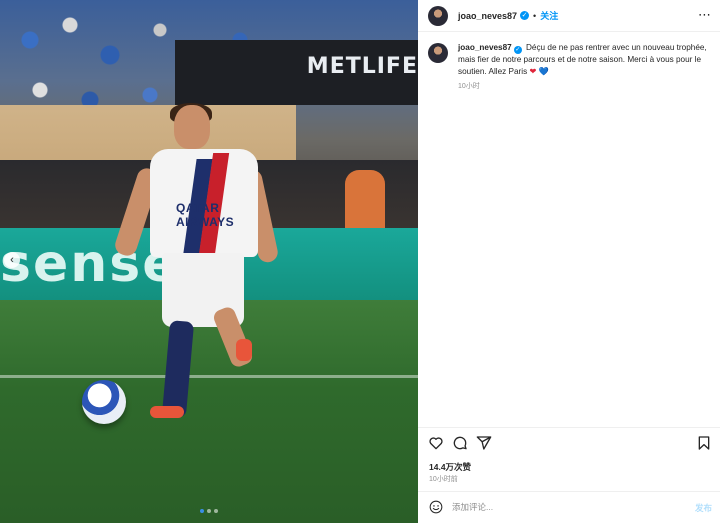 Image resolution: width=720 pixels, height=523 pixels. What do you see at coordinates (484, 443) in the screenshot?
I see `send-icon` at bounding box center [484, 443].